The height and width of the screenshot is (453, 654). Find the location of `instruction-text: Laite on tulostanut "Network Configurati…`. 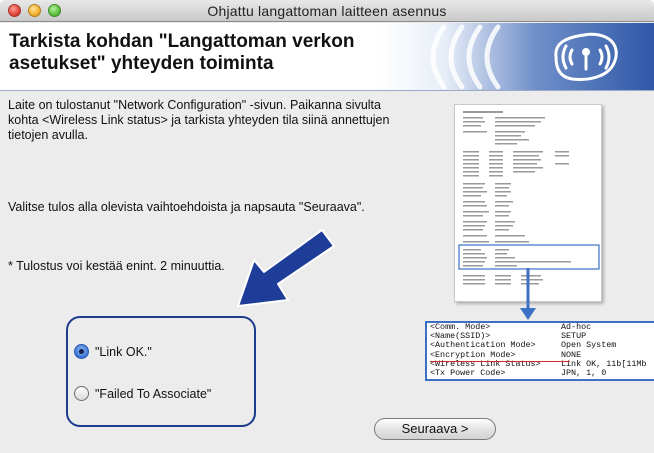

instruction-text: Laite on tulostanut "Network Configurati… is located at coordinates (199, 120).